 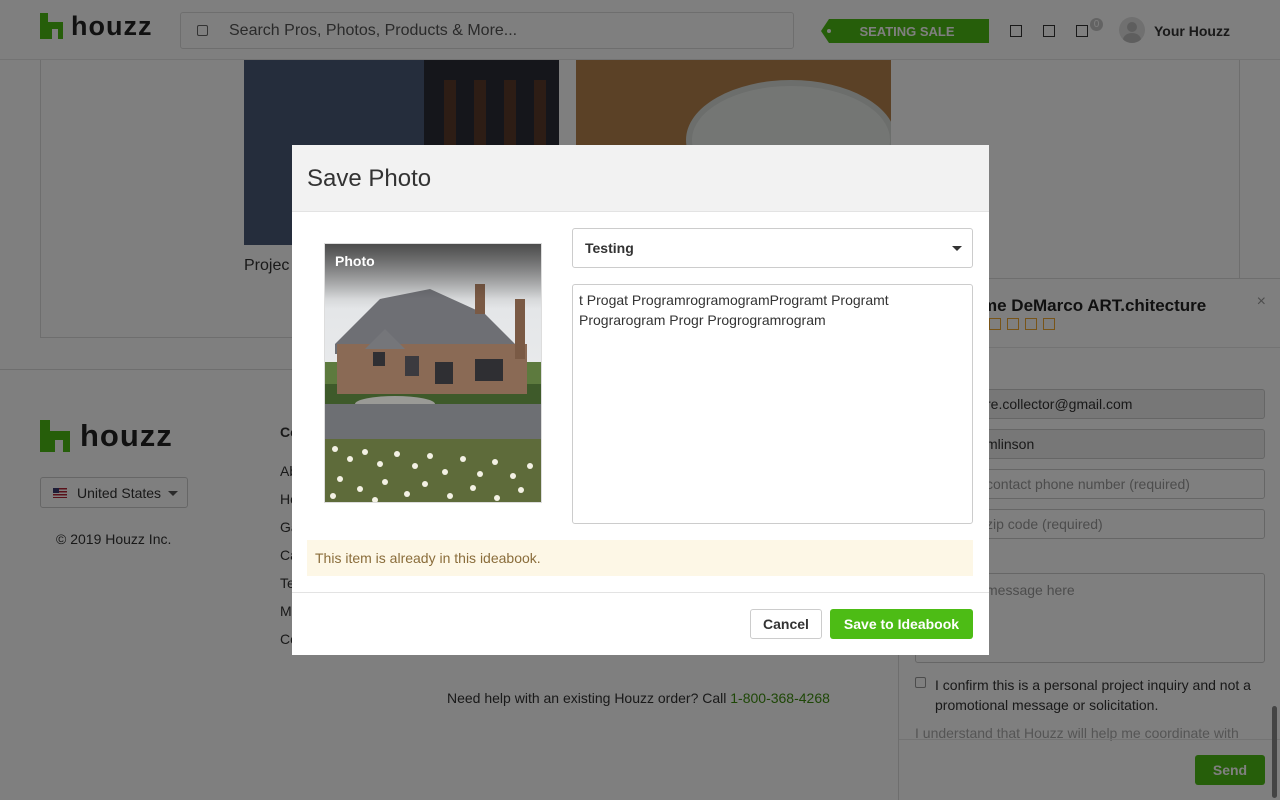 I want to click on ideabook-select: Testing, so click(x=772, y=248).